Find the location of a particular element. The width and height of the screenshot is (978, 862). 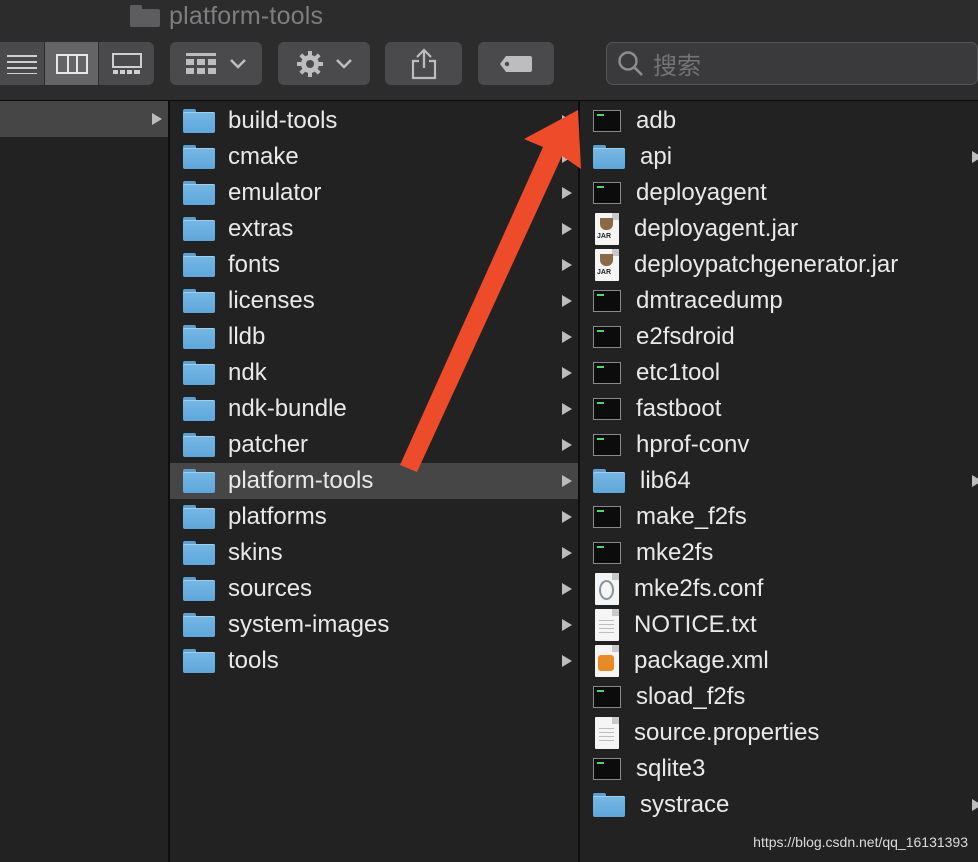

annotation-arrow is located at coordinates (490, 291).